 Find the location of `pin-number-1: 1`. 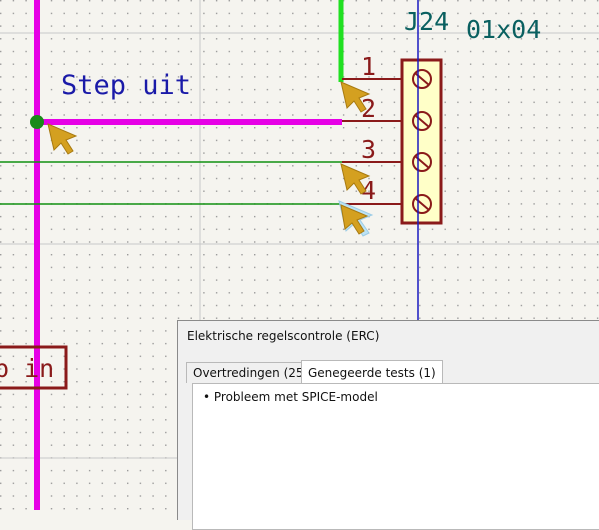

pin-number-1: 1 is located at coordinates (368, 66).